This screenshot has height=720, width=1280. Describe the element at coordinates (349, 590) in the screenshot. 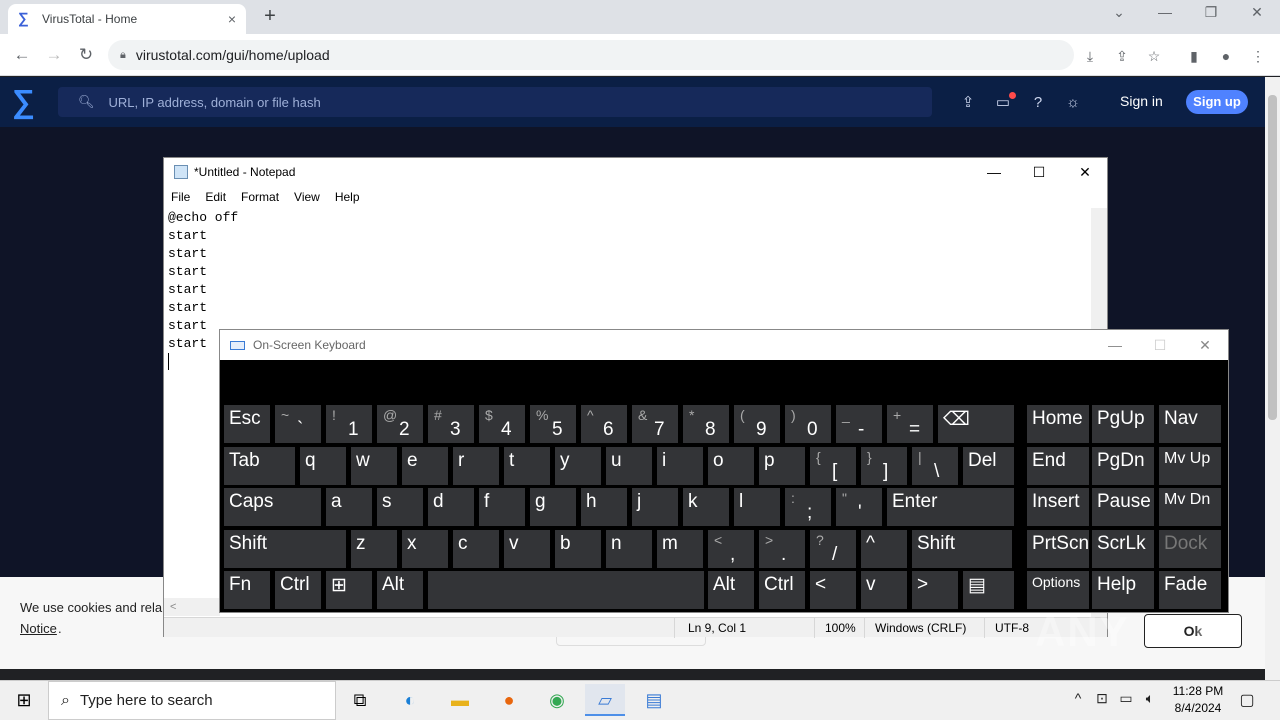

I see `osk-key--: ⊞` at that location.